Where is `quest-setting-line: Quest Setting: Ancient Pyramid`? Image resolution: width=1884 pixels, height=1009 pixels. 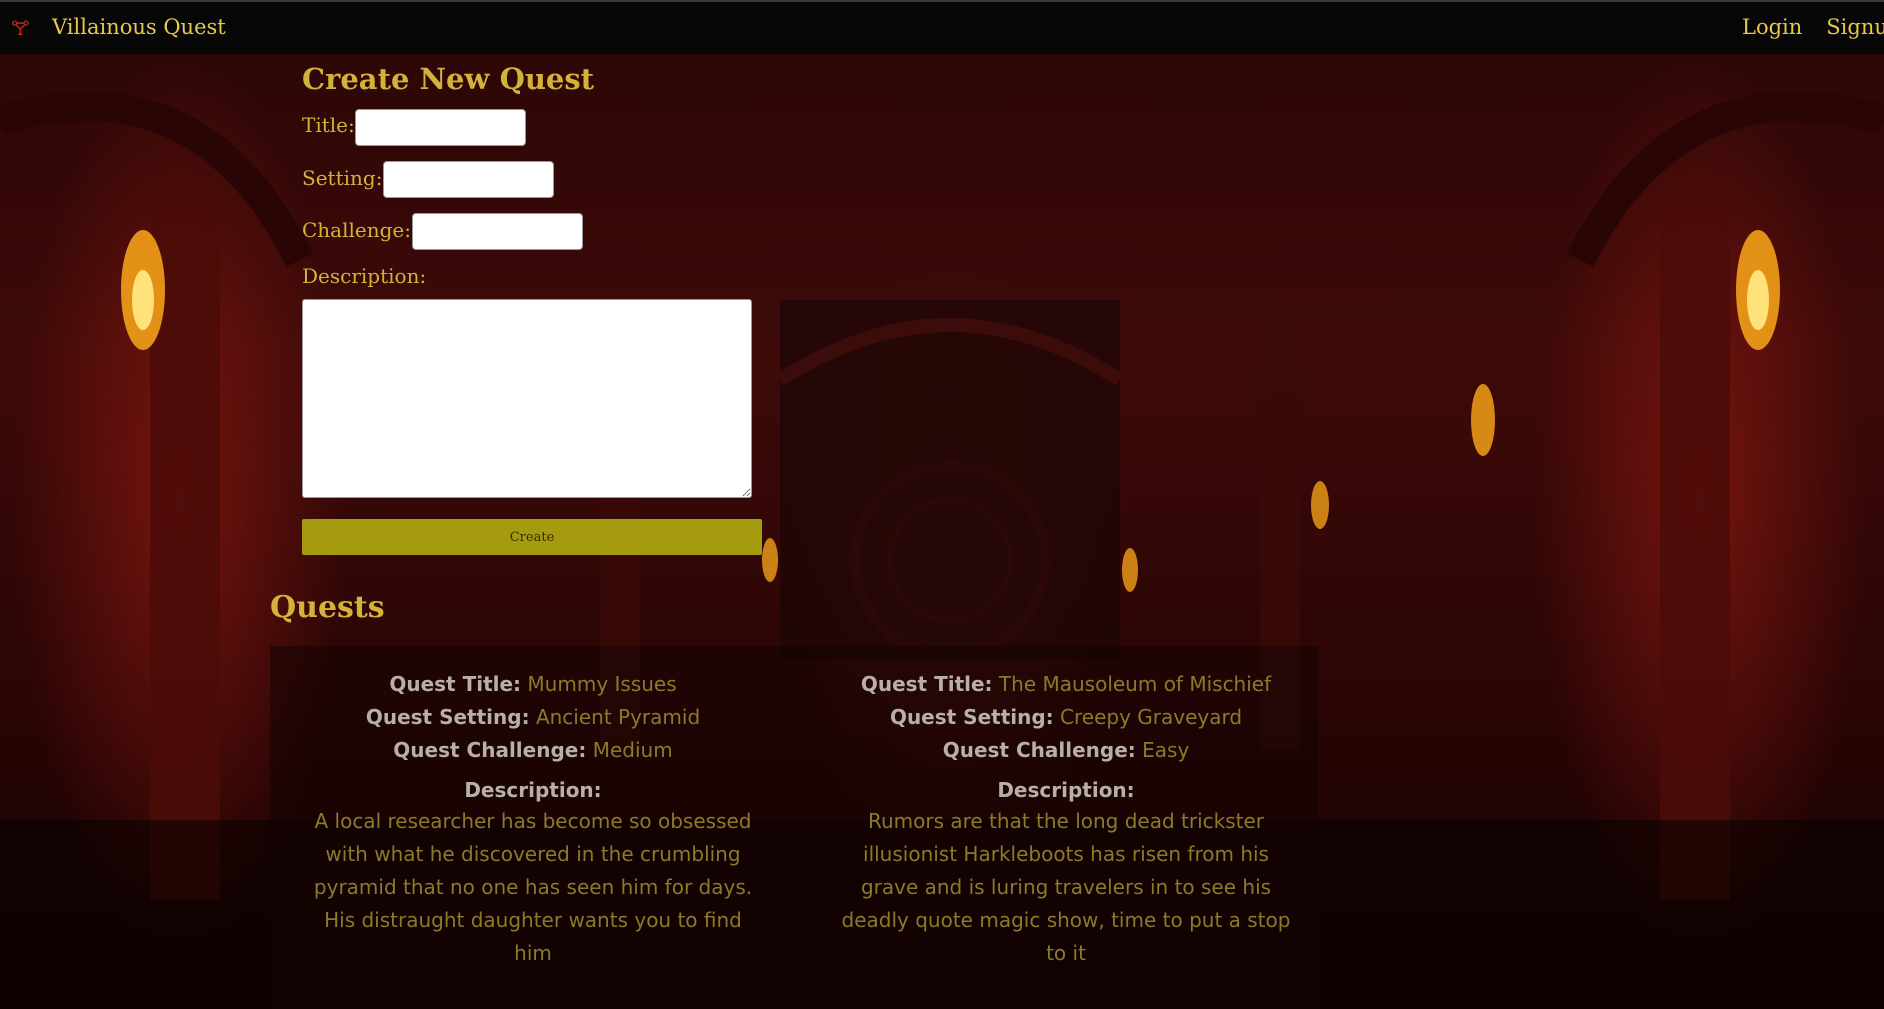
quest-setting-line: Quest Setting: Ancient Pyramid is located at coordinates (533, 717).